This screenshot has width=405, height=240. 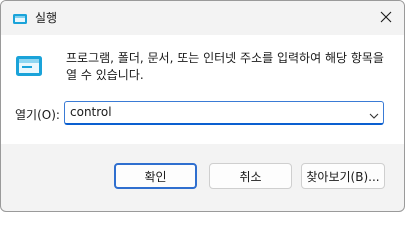 I want to click on open-label: 열기(O):, so click(x=37, y=115).